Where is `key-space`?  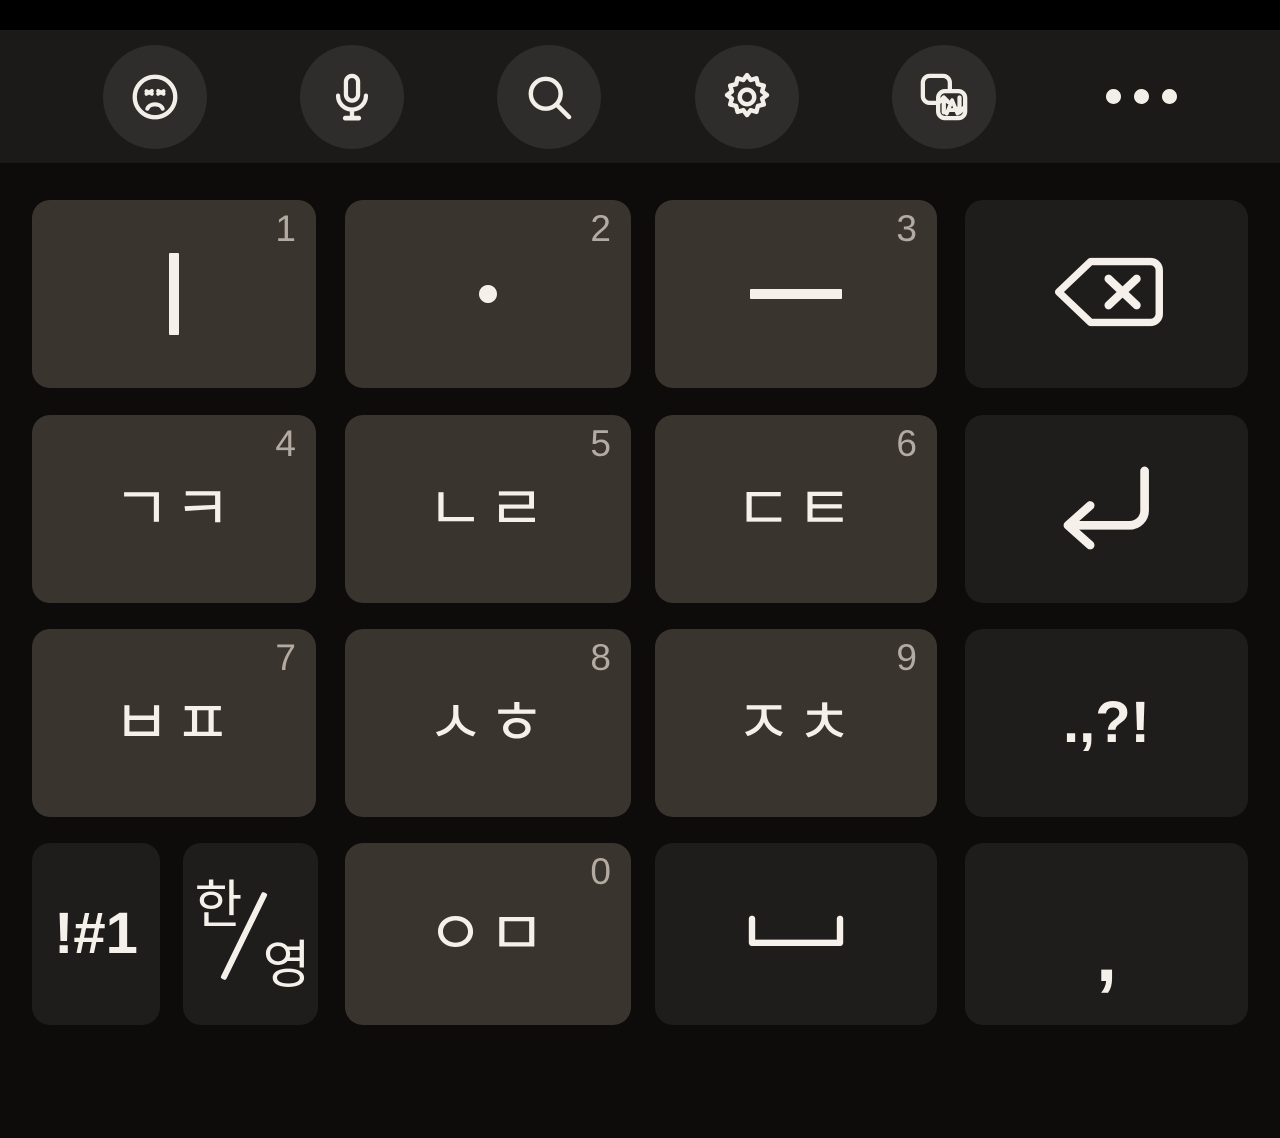
key-space is located at coordinates (796, 934).